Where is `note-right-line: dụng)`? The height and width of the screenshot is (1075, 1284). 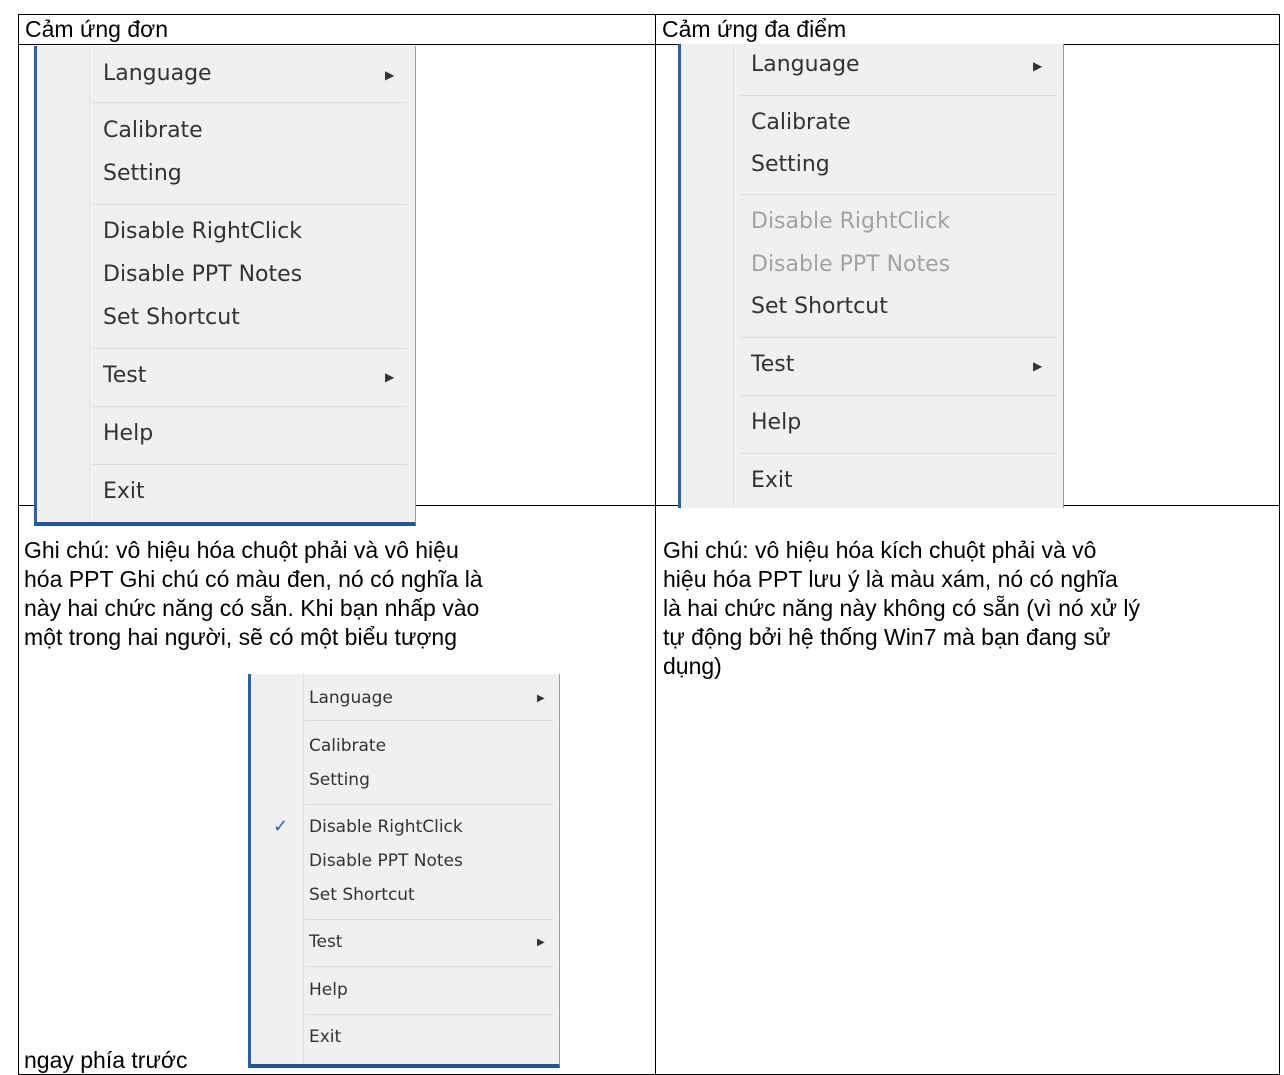
note-right-line: dụng) is located at coordinates (692, 666).